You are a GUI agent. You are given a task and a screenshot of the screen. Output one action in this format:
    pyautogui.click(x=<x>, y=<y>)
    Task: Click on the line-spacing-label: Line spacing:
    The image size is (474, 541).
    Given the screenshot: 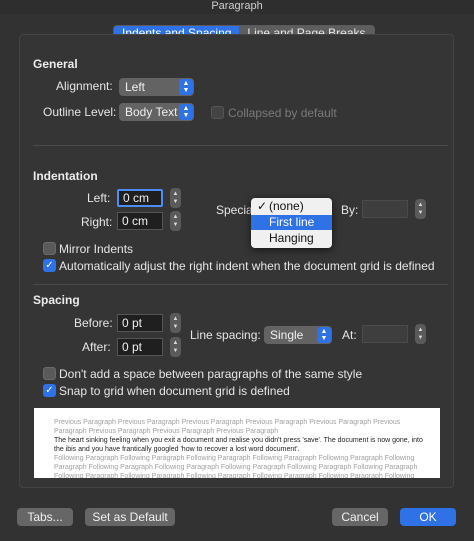 What is the action you would take?
    pyautogui.click(x=225, y=335)
    